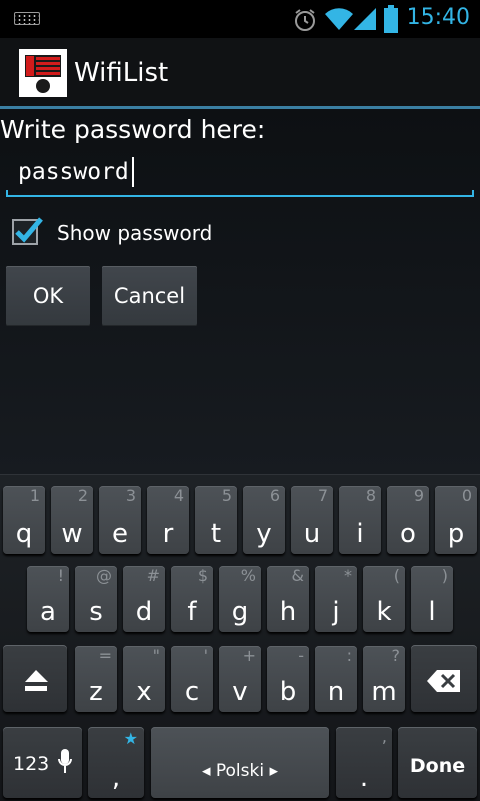 This screenshot has height=801, width=480. I want to click on key-j: * j, so click(336, 599).